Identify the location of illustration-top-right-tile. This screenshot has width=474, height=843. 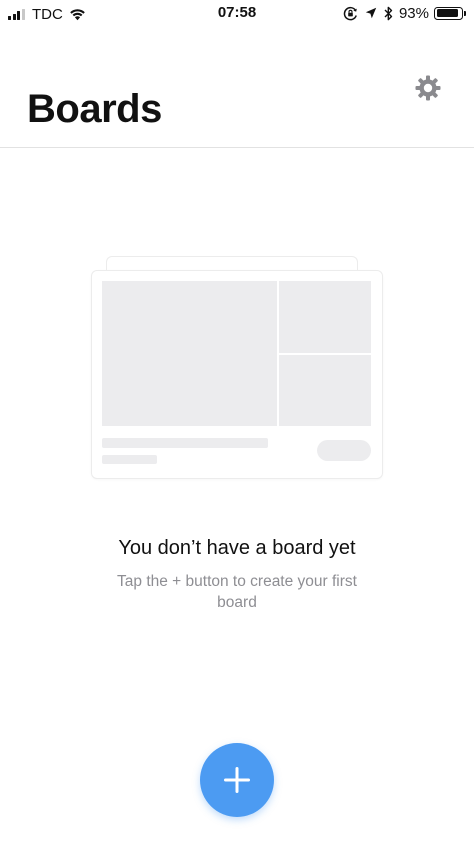
(325, 317).